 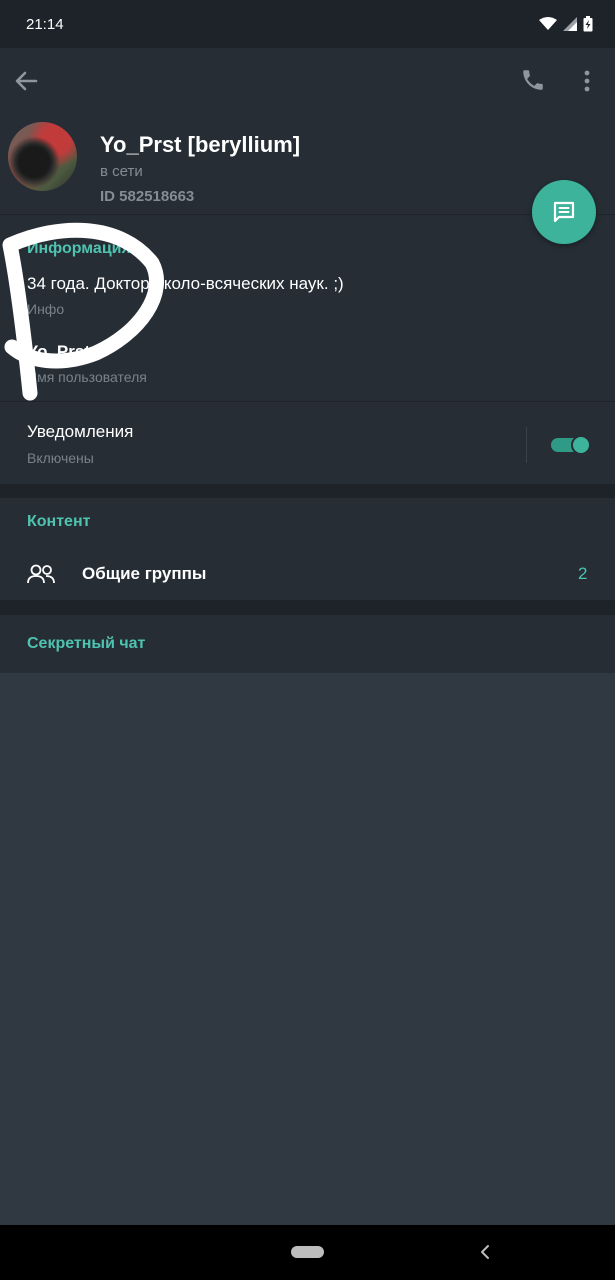 I want to click on cell-signal-icon, so click(x=570, y=24).